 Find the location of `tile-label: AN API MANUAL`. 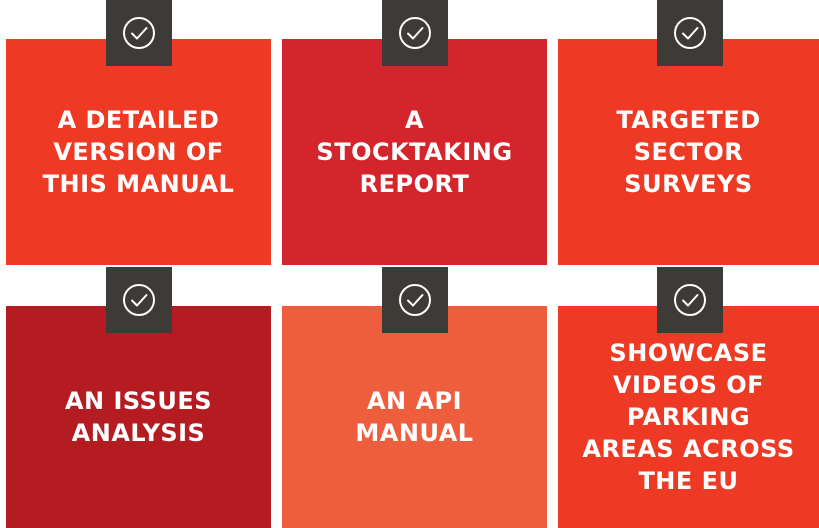

tile-label: AN API MANUAL is located at coordinates (414, 417).